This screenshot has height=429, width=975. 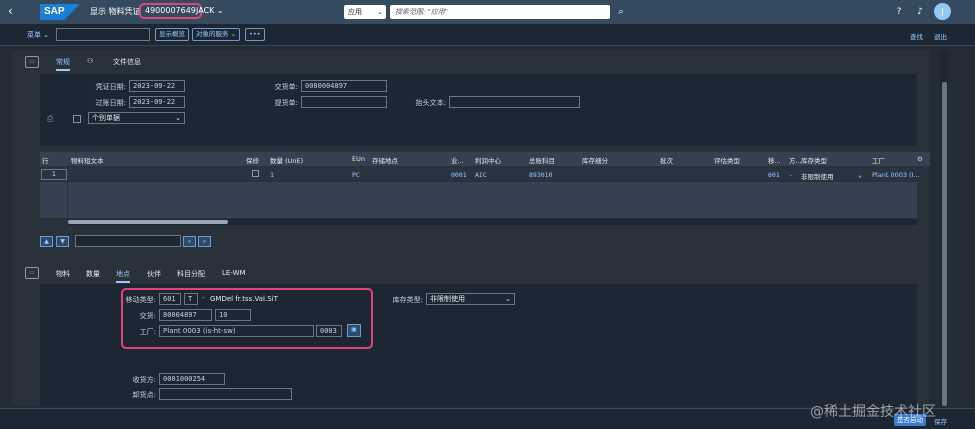 What do you see at coordinates (110, 87) in the screenshot?
I see `doc-date-label: 凭证日期:` at bounding box center [110, 87].